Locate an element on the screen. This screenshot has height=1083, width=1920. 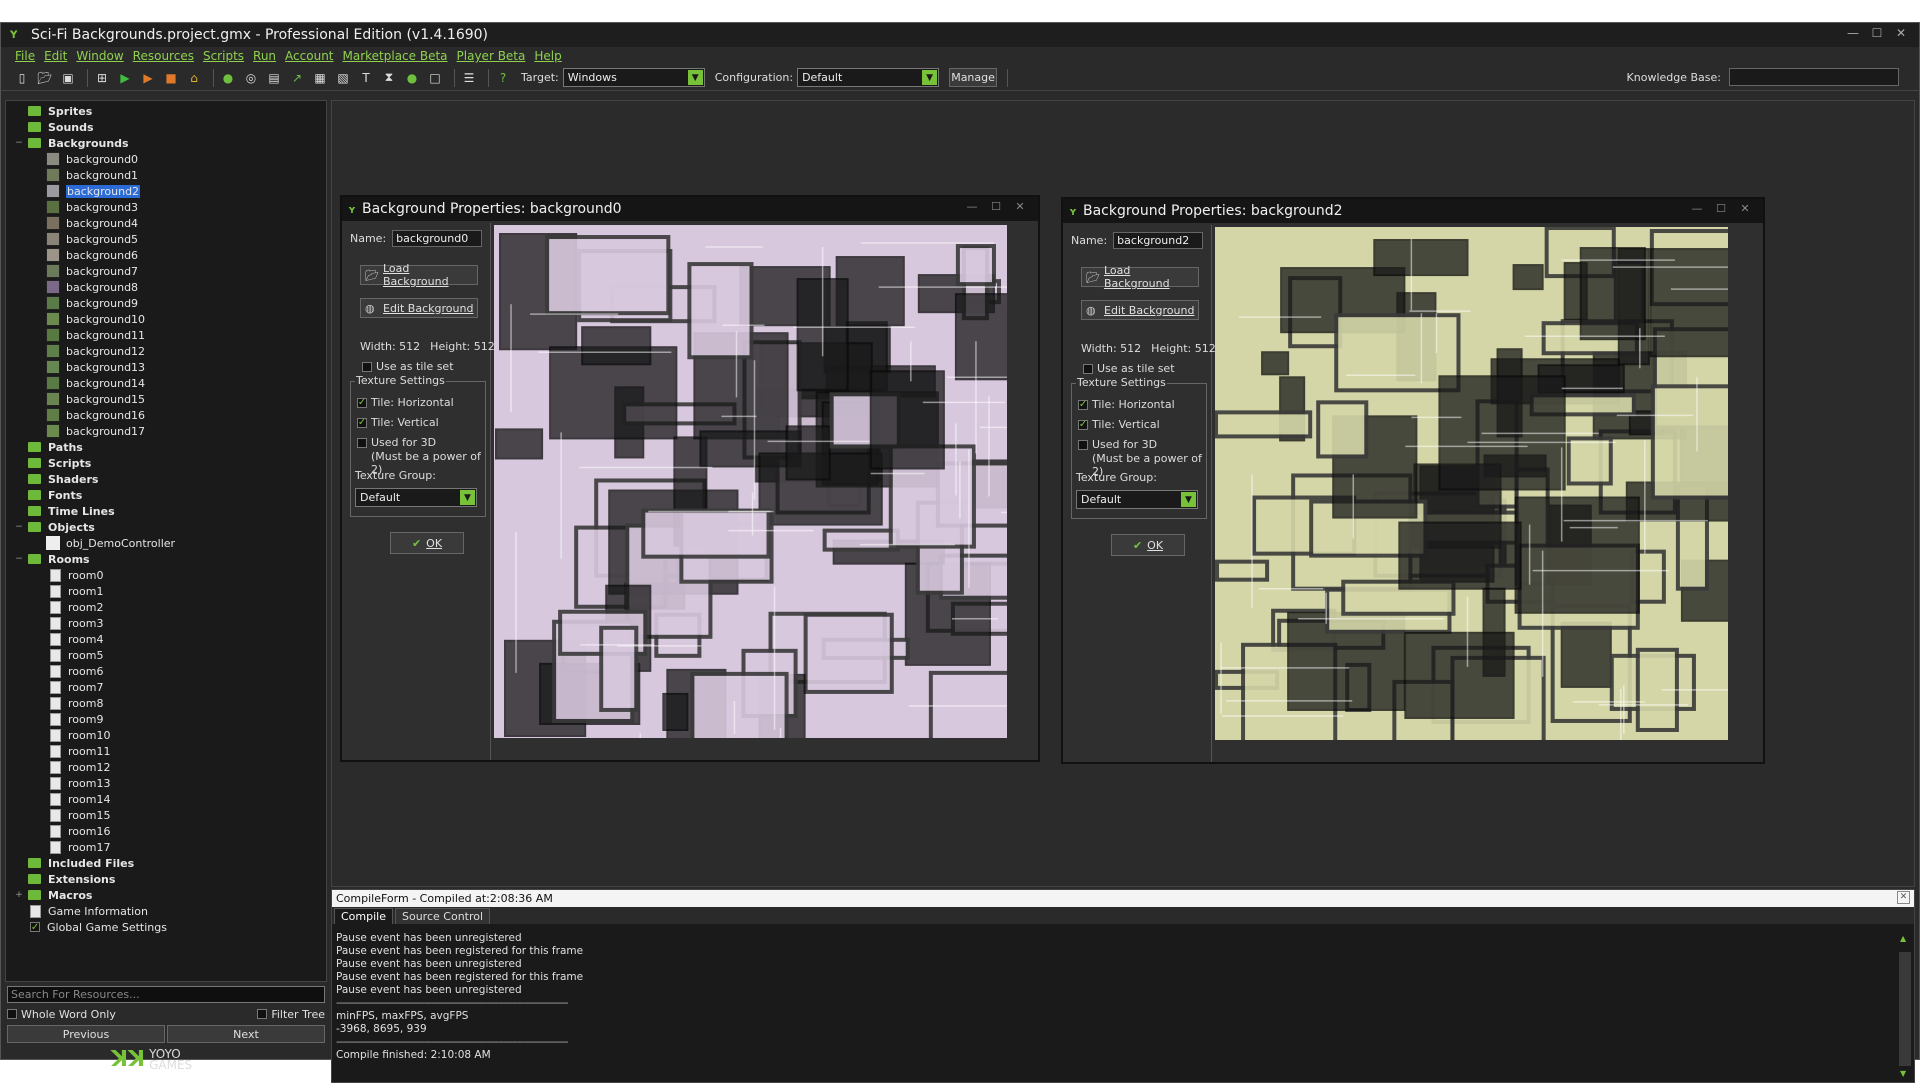
knowledge-base-input is located at coordinates (1814, 77).